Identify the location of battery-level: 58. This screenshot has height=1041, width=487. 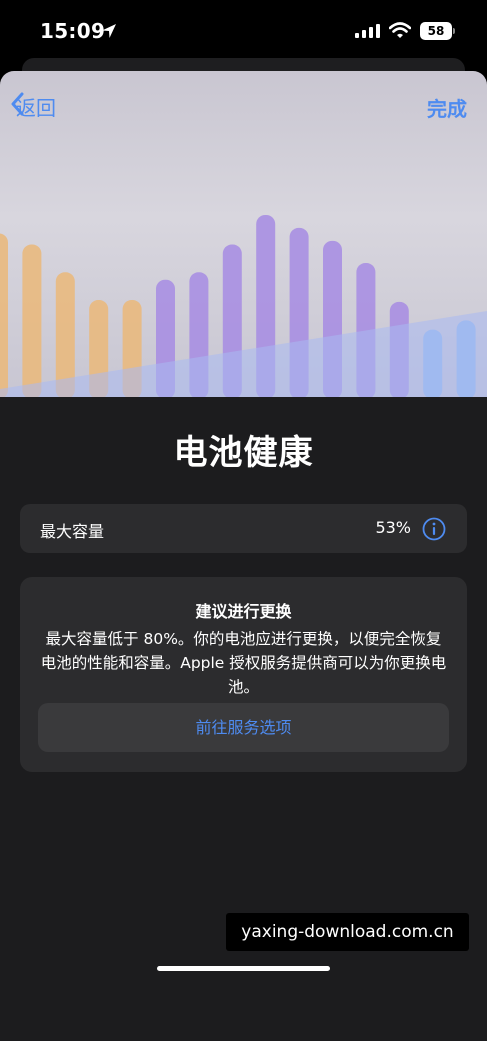
(436, 31).